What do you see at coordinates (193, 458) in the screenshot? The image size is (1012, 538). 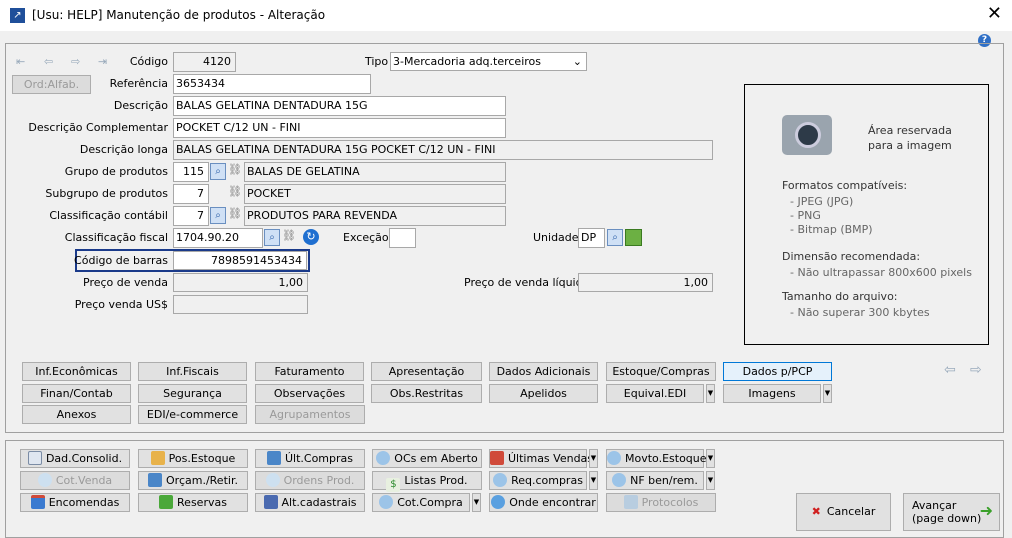 I see `pos-estoque-button: Pos.Estoque` at bounding box center [193, 458].